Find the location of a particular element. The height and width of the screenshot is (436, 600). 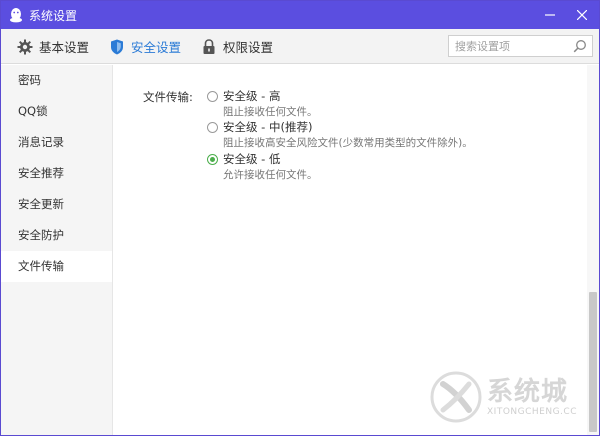

search-box is located at coordinates (520, 46).